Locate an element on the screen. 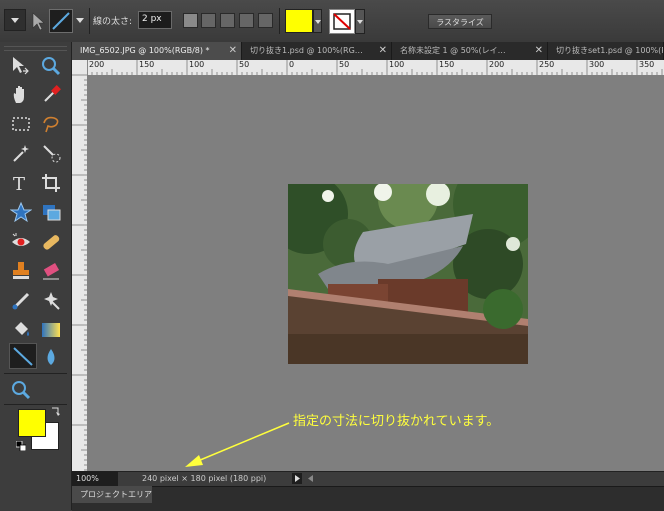 The image size is (664, 511). toolbox: T is located at coordinates (36, 276).